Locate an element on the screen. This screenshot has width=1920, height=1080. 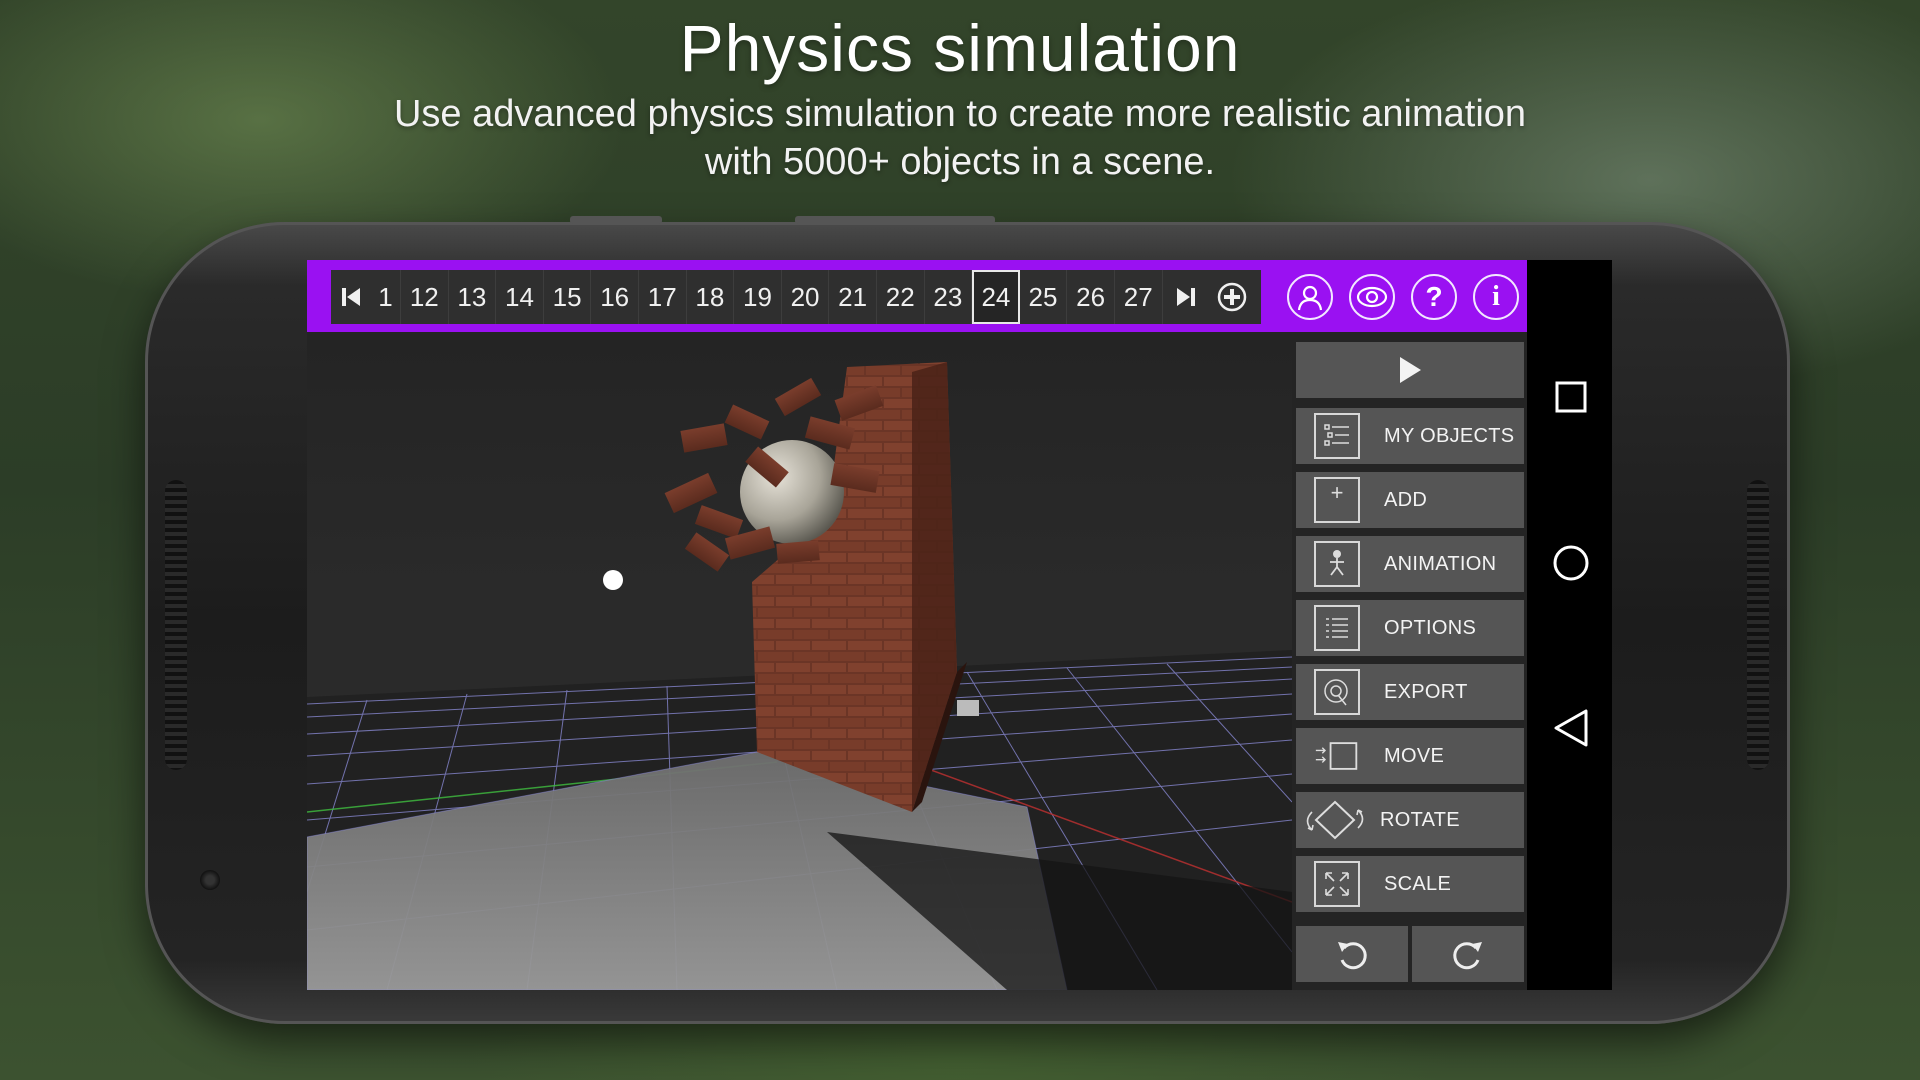
menu-label: ROTATE is located at coordinates (1420, 819).